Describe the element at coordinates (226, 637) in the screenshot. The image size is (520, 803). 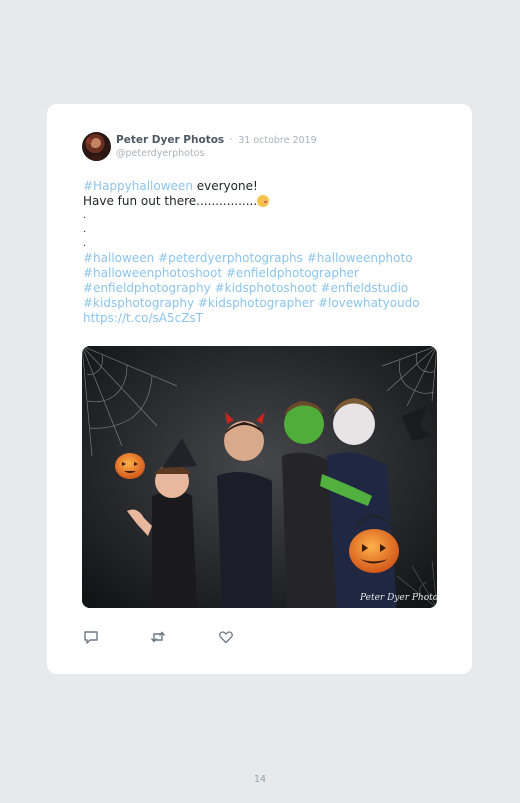
I see `heart-icon` at that location.